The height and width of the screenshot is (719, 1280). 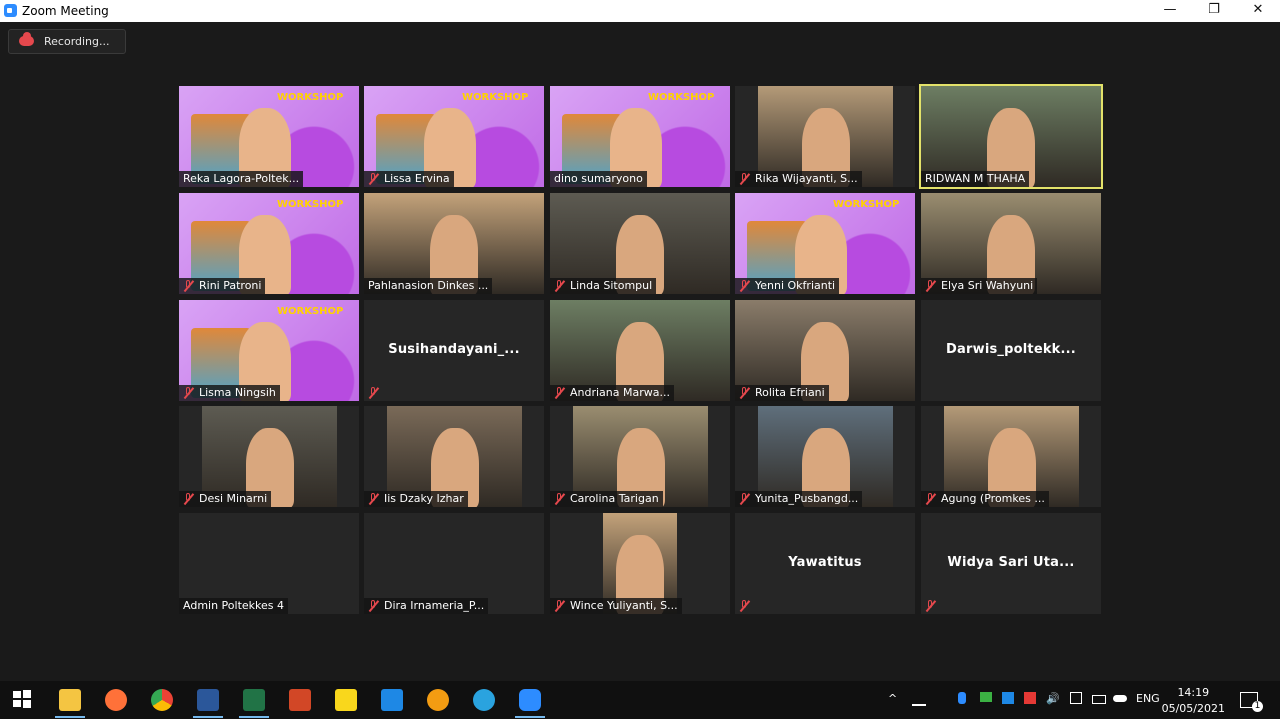 I want to click on file-explorer-icon, so click(x=70, y=700).